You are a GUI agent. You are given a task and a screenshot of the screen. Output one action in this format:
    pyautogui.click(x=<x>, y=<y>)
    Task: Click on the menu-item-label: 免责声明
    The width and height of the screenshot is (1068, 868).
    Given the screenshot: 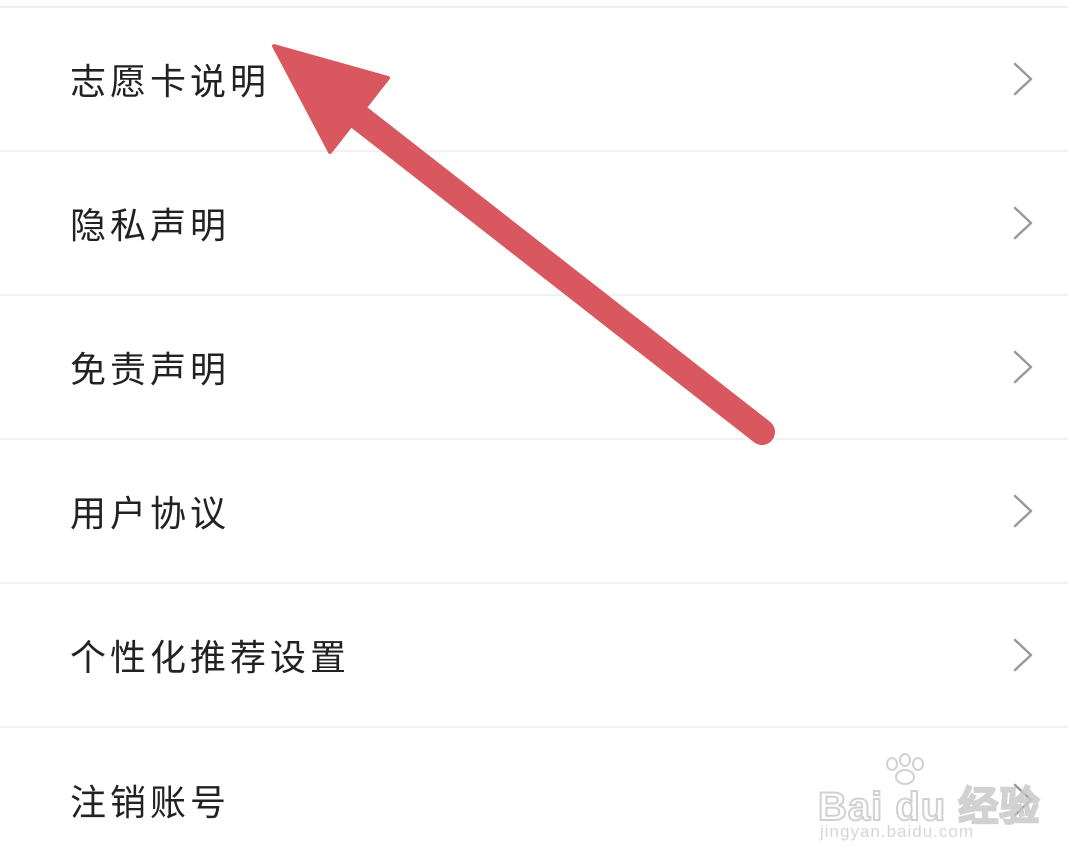 What is the action you would take?
    pyautogui.click(x=150, y=370)
    